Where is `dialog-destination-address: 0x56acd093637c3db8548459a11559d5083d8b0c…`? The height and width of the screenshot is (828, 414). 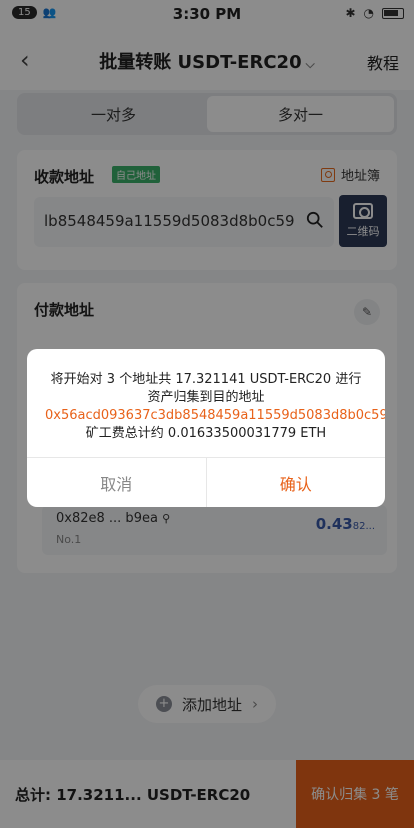
dialog-destination-address: 0x56acd093637c3db8548459a11559d5083d8b0c… is located at coordinates (215, 415).